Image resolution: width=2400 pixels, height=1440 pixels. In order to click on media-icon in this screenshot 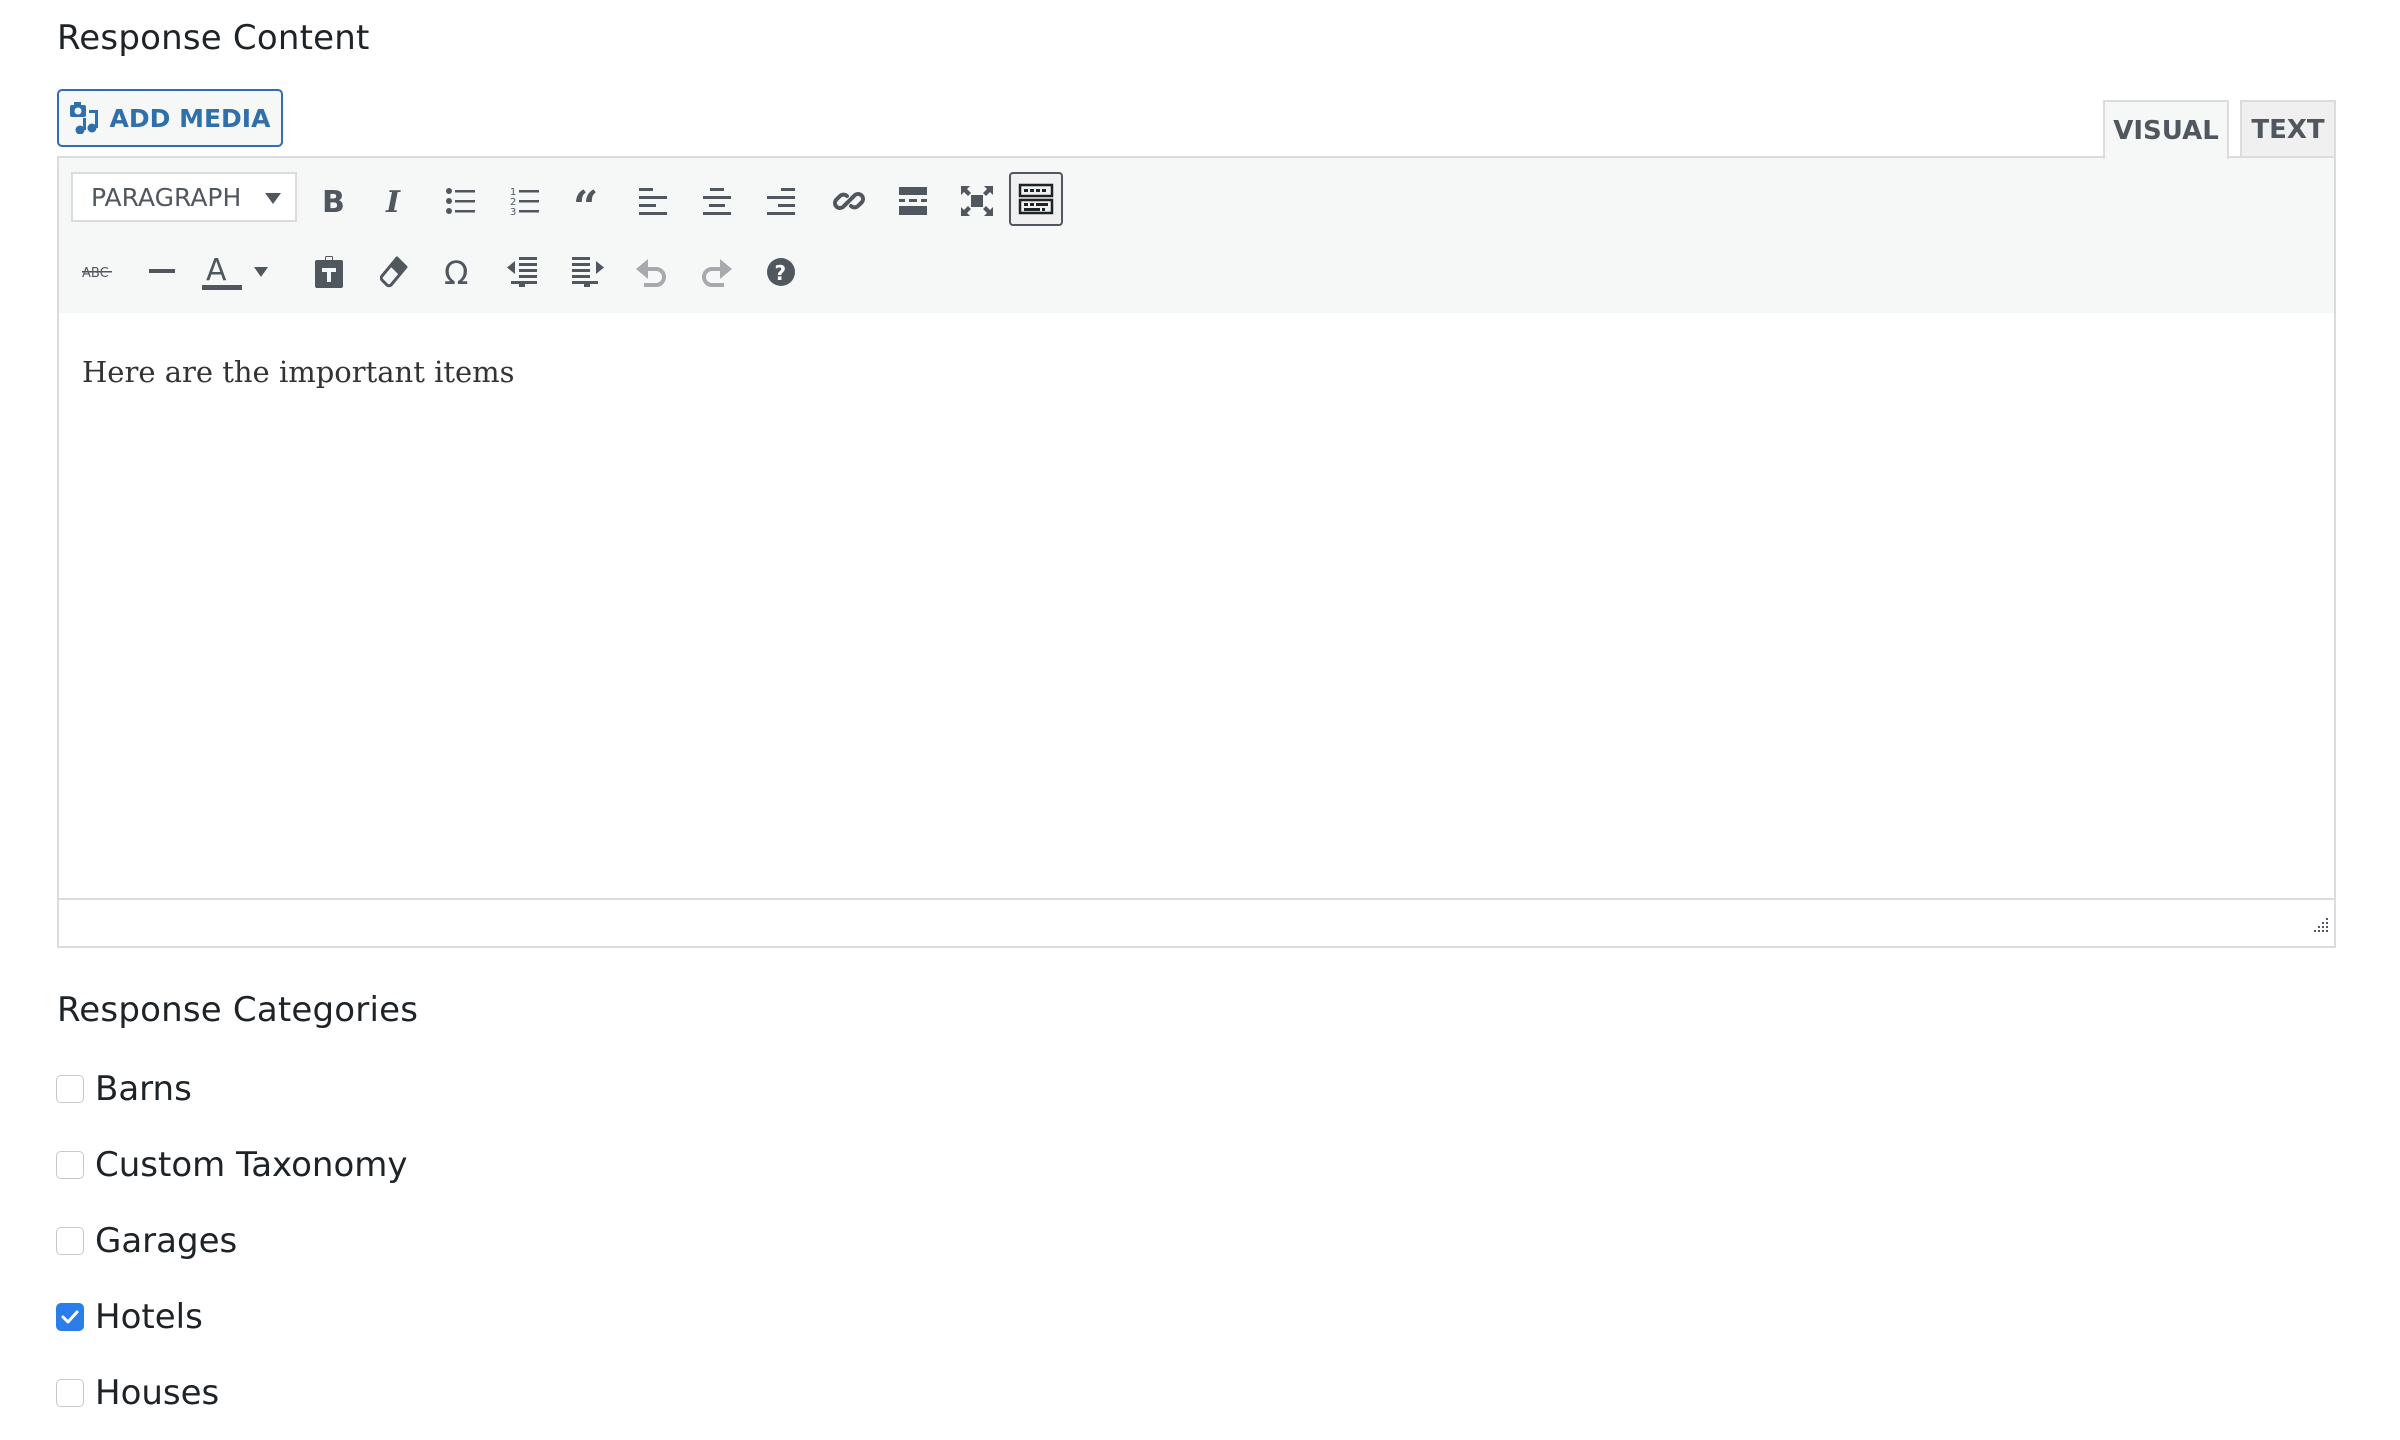, I will do `click(84, 118)`.